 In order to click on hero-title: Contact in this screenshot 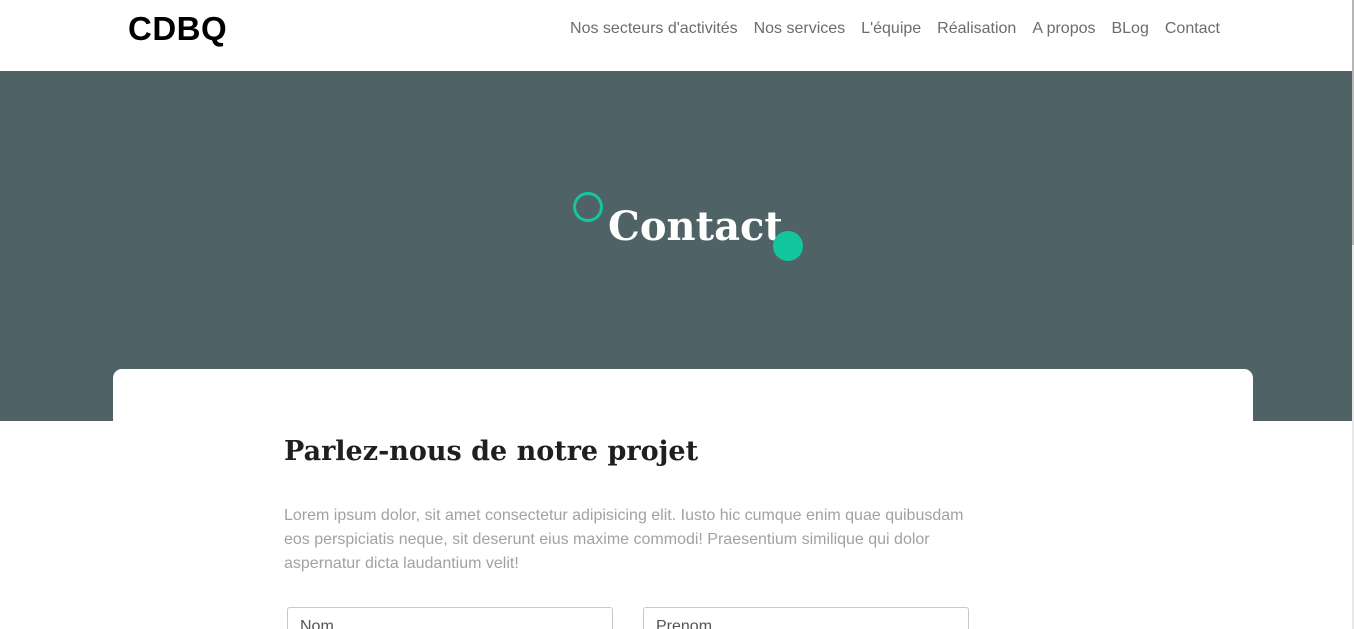, I will do `click(695, 226)`.